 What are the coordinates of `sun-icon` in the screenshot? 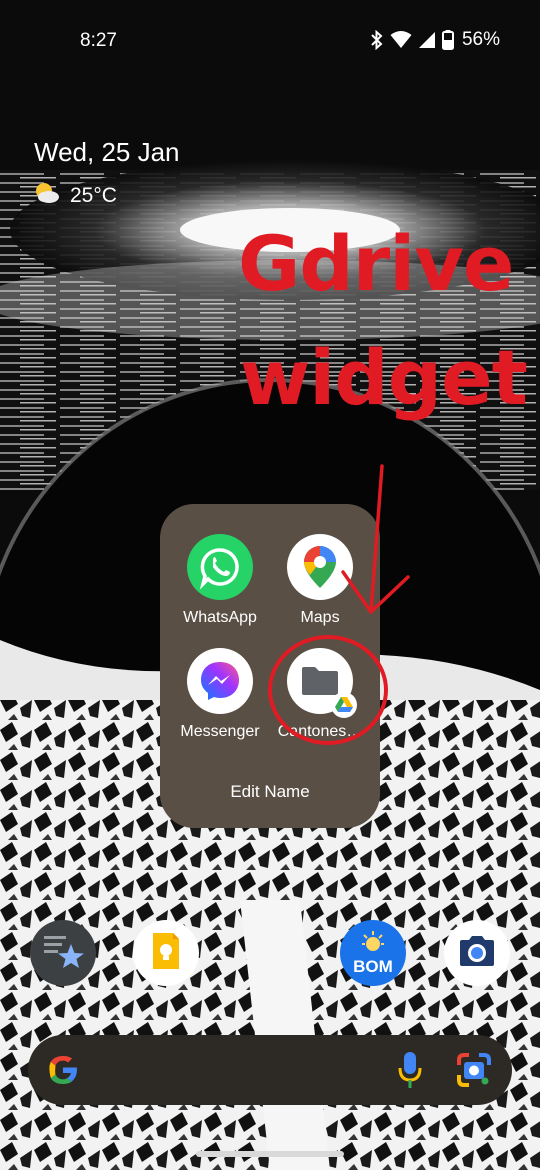 It's located at (373, 944).